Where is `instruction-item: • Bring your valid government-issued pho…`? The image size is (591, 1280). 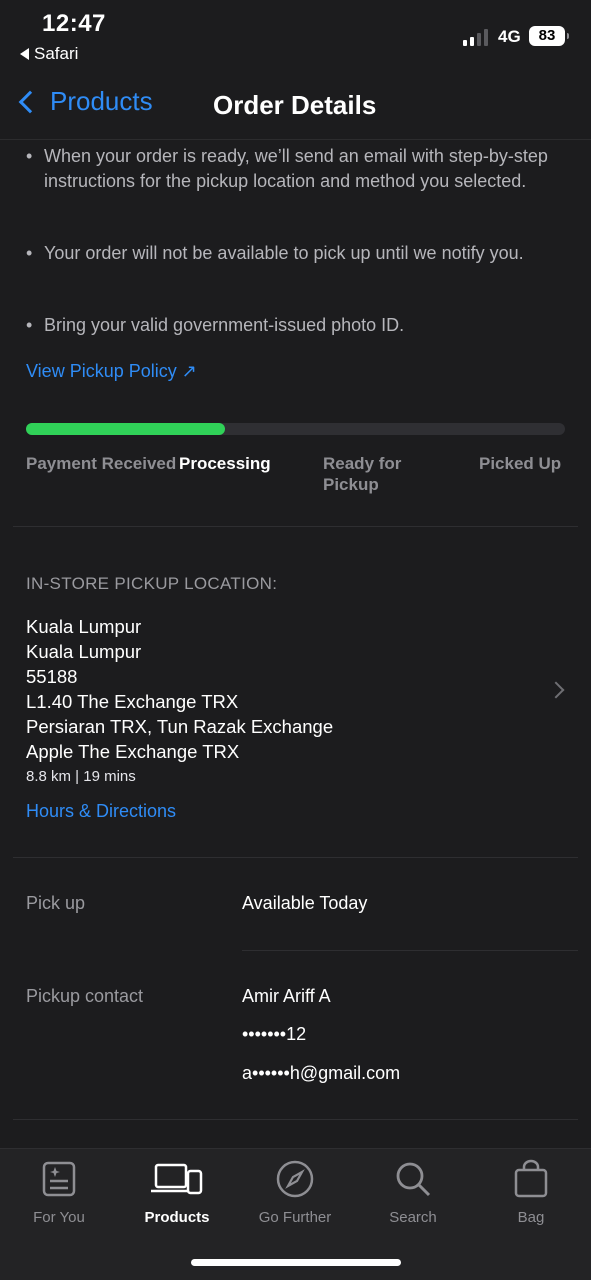
instruction-item: • Bring your valid government-issued pho… is located at coordinates (291, 325).